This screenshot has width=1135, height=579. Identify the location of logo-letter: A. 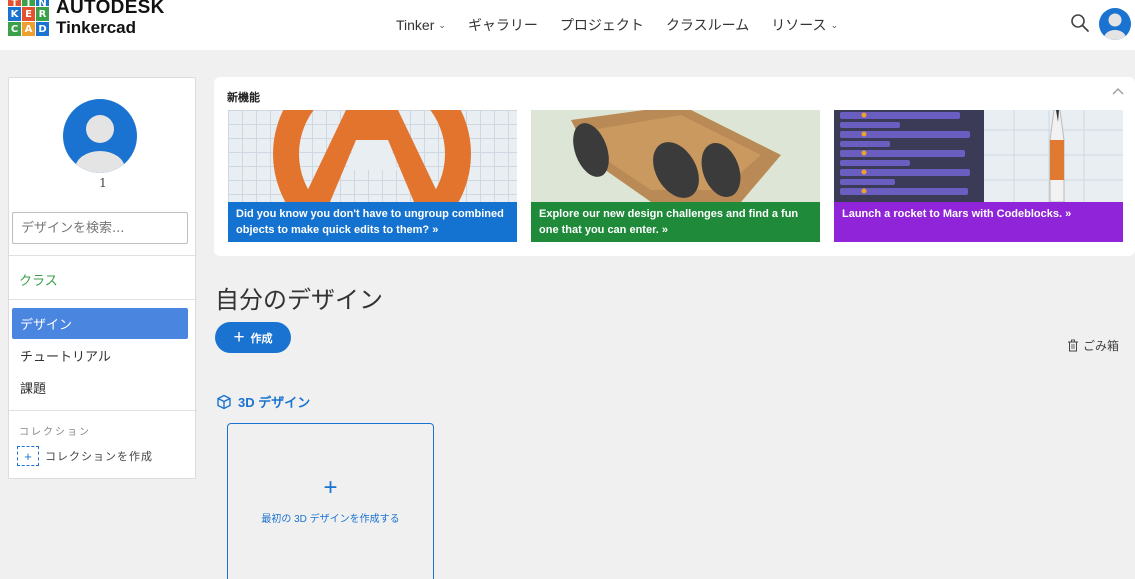
(28, 29).